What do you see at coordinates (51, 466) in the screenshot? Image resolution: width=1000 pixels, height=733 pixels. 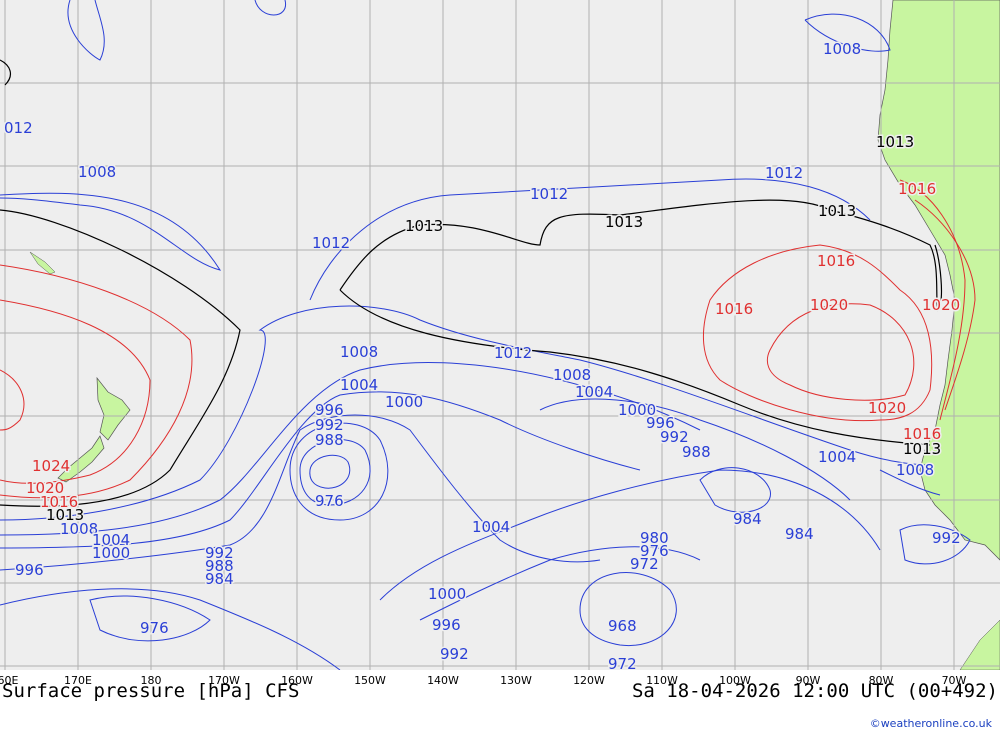 I see `isobar-label: 1024` at bounding box center [51, 466].